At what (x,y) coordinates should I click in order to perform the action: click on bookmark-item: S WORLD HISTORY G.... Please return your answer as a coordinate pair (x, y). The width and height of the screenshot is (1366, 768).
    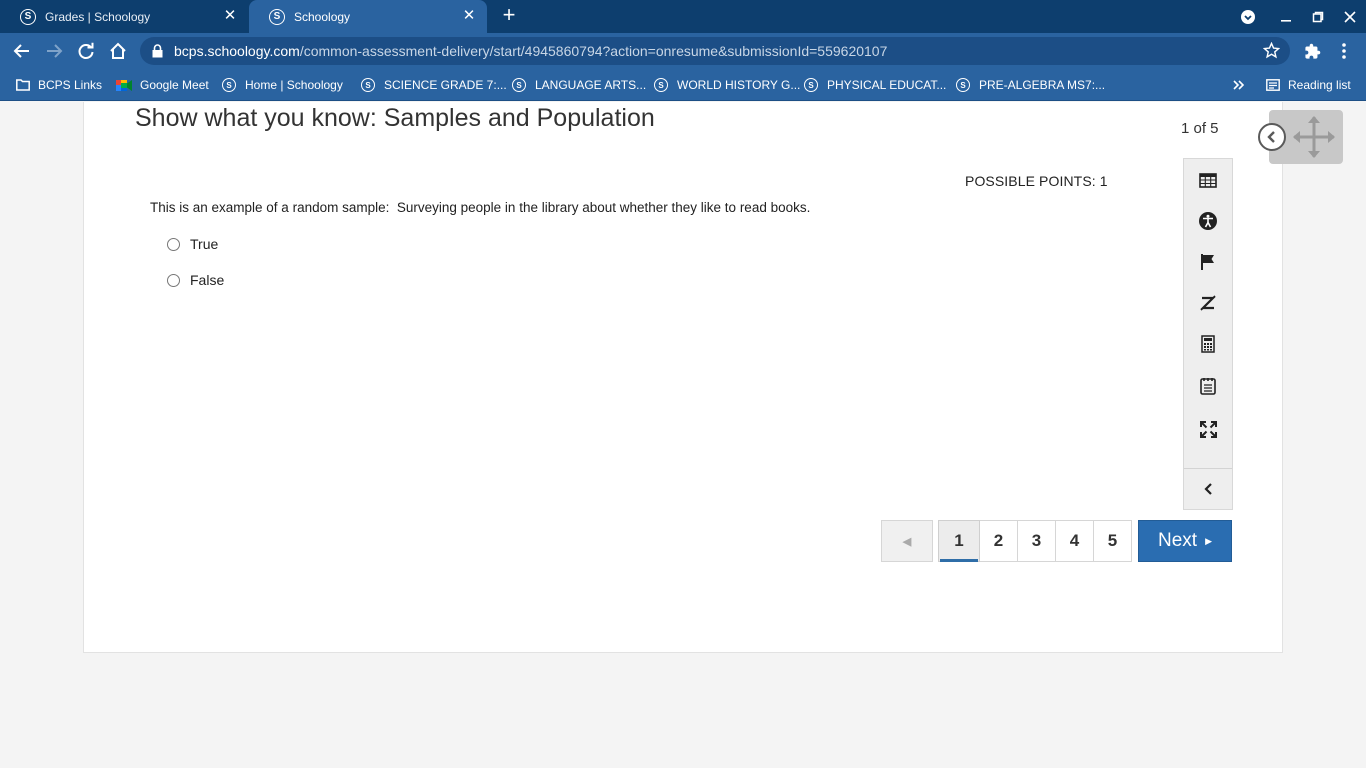
    Looking at the image, I should click on (727, 85).